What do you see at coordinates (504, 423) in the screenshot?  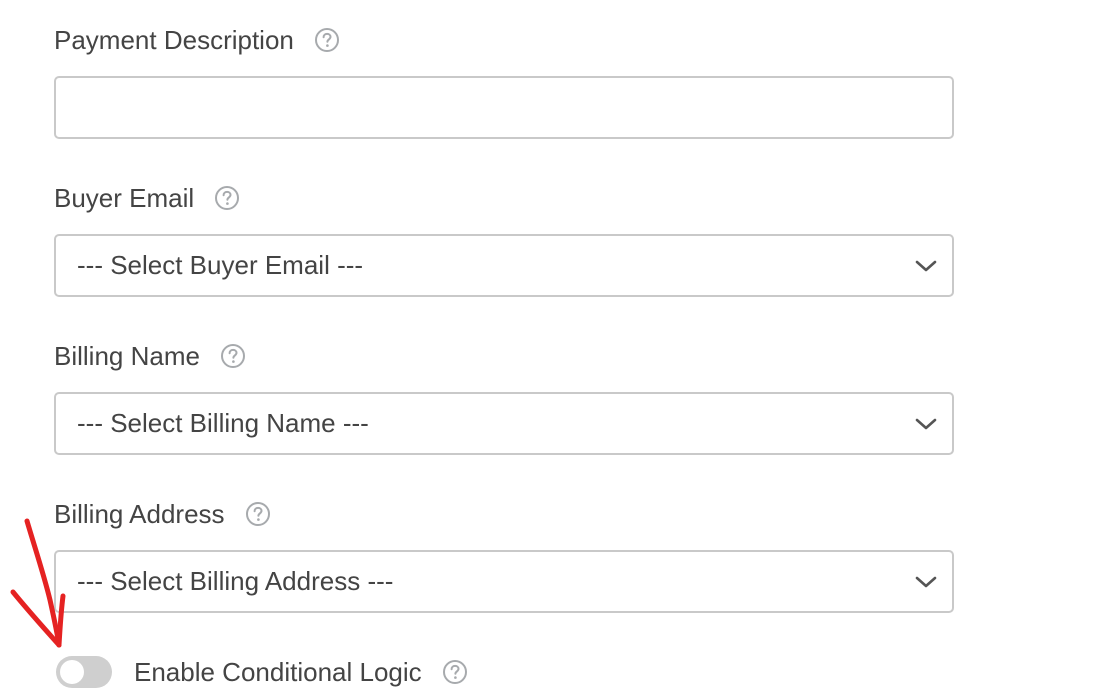 I see `billing-name-select: --- Select Billing Name ---` at bounding box center [504, 423].